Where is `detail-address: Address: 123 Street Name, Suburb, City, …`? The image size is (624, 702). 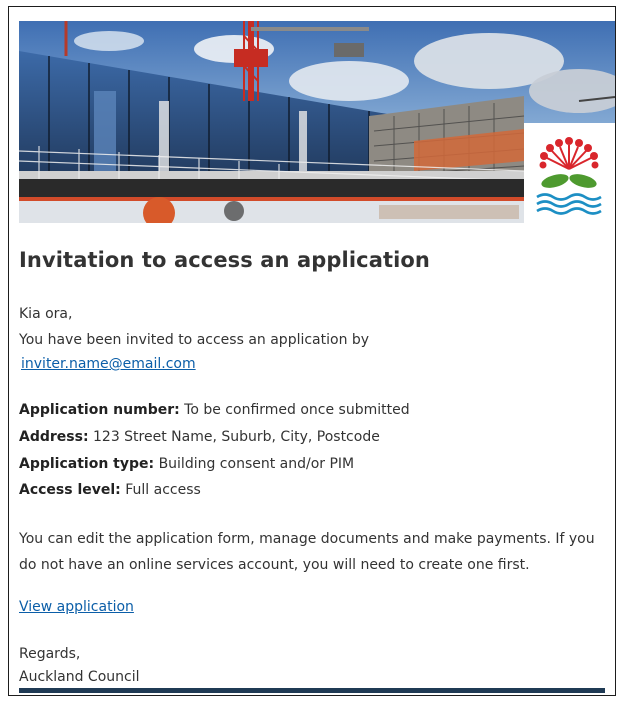
detail-address: Address: 123 Street Name, Suburb, City, … is located at coordinates (199, 437).